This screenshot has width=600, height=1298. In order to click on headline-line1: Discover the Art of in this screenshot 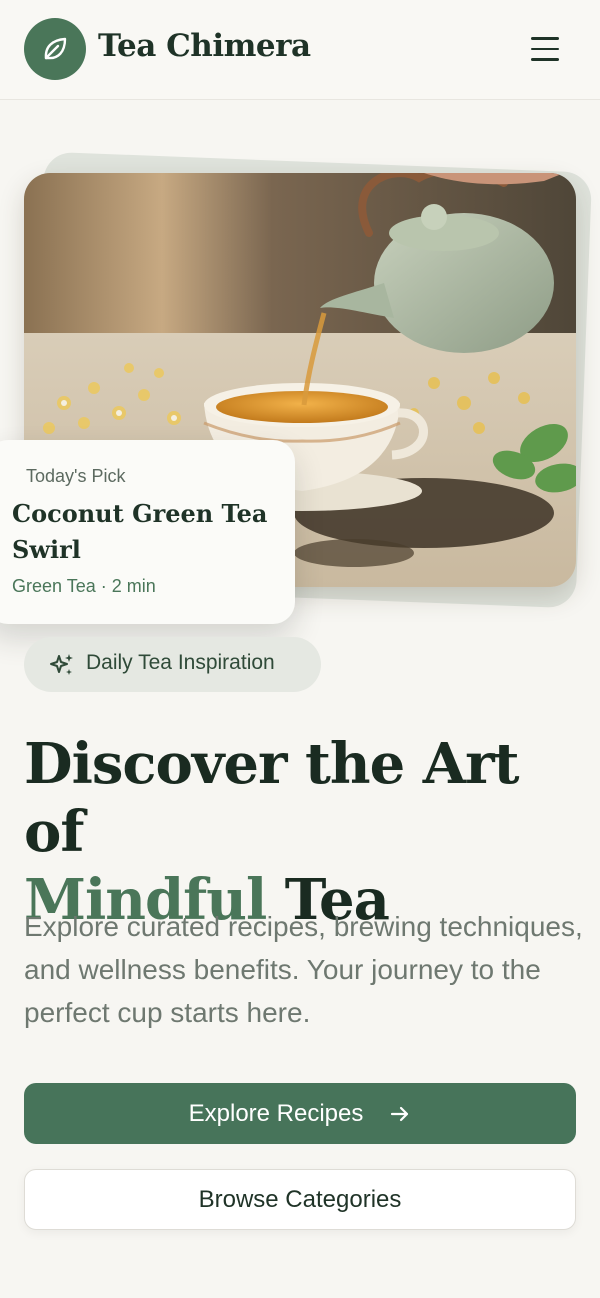, I will do `click(272, 798)`.